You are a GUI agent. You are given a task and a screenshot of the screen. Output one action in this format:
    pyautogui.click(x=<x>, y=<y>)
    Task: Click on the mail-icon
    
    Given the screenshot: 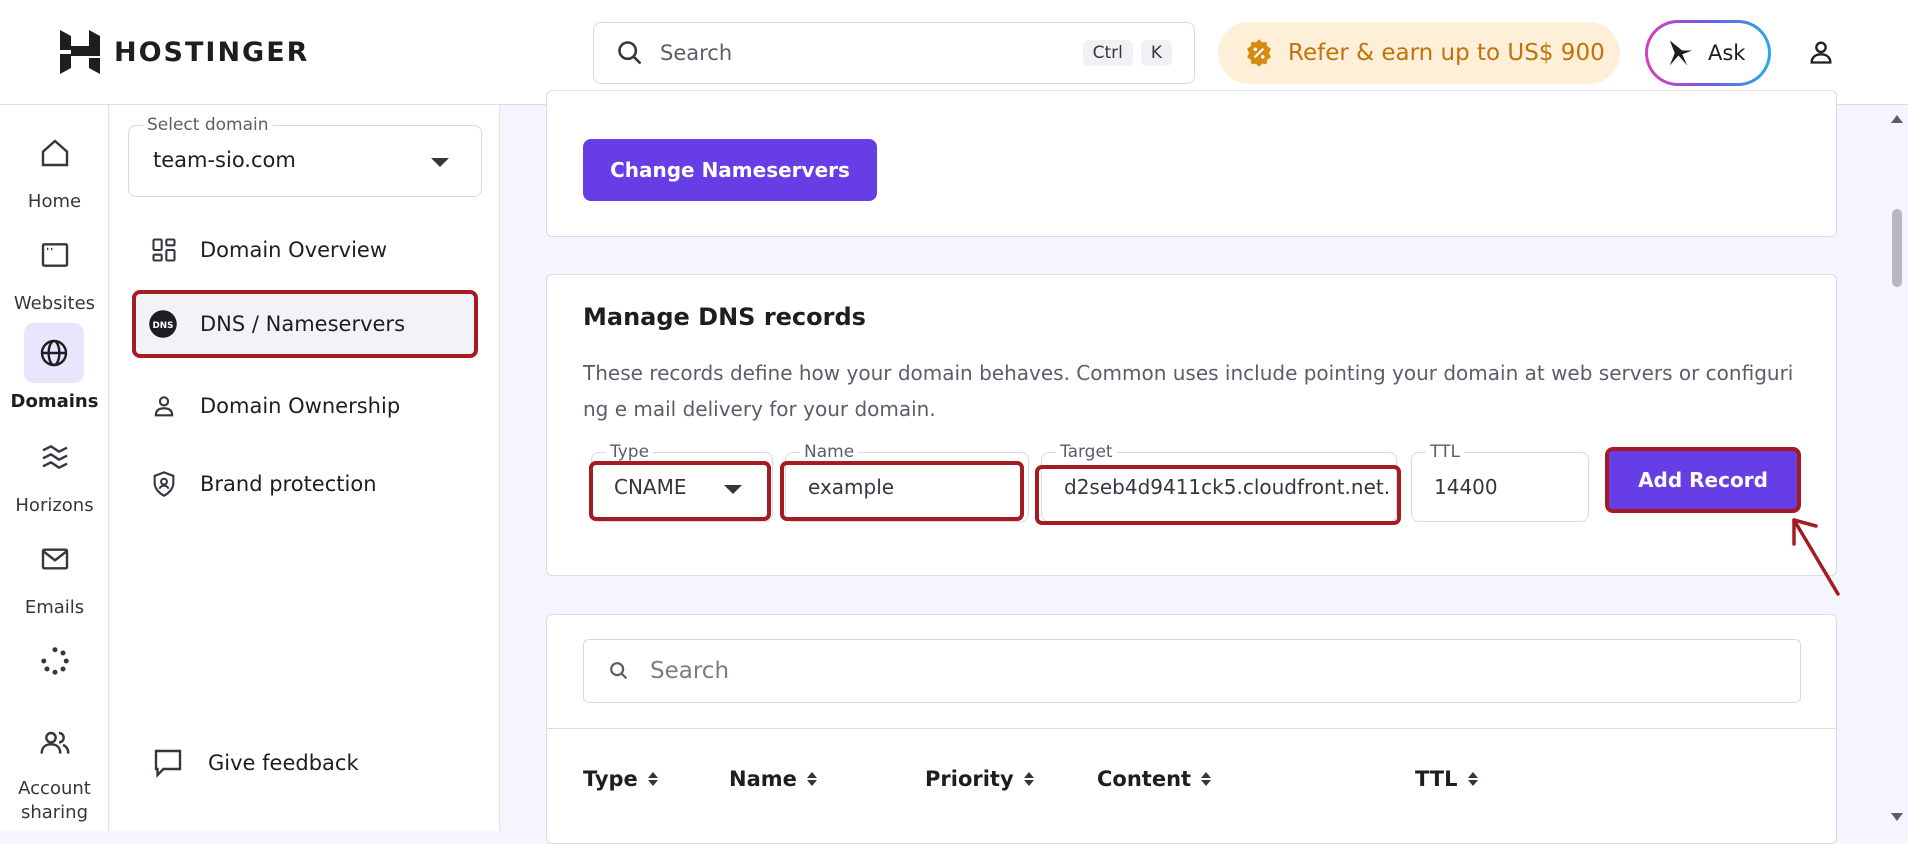 What is the action you would take?
    pyautogui.click(x=54, y=559)
    